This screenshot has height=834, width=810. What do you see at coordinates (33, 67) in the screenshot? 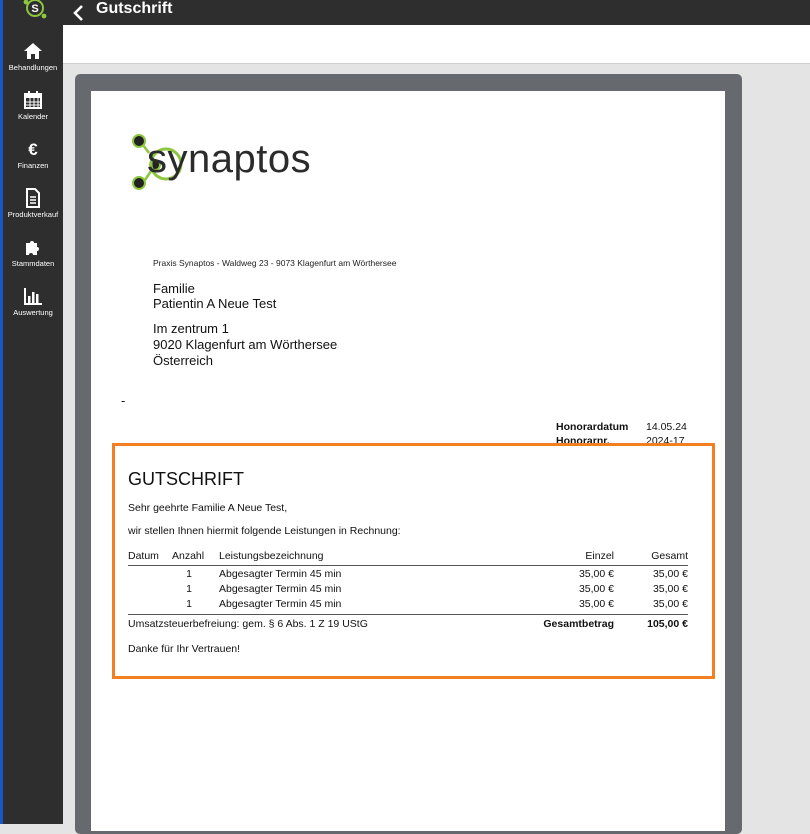
I see `sidebar-item-label: Behandlungen` at bounding box center [33, 67].